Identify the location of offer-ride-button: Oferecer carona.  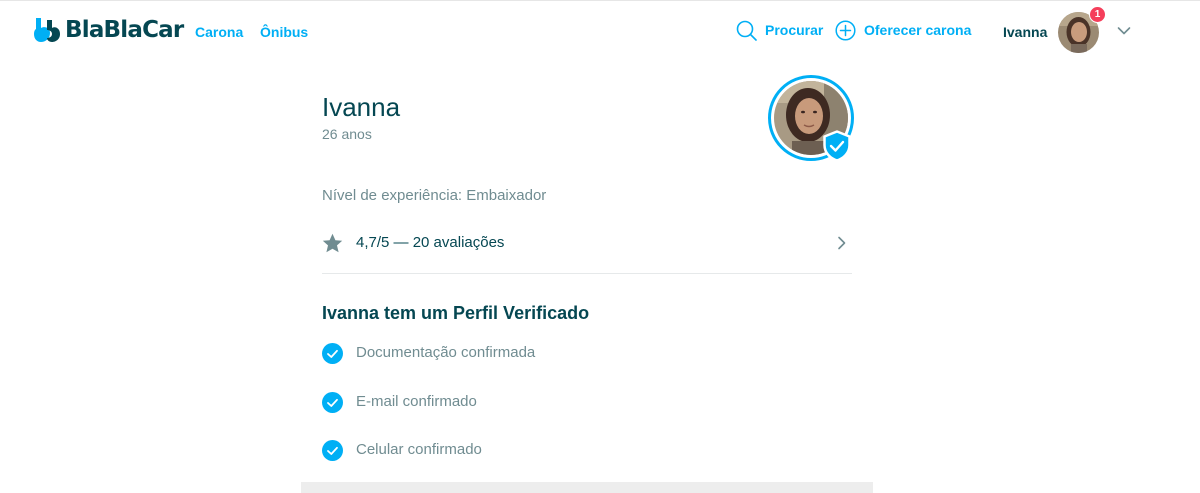
(903, 30).